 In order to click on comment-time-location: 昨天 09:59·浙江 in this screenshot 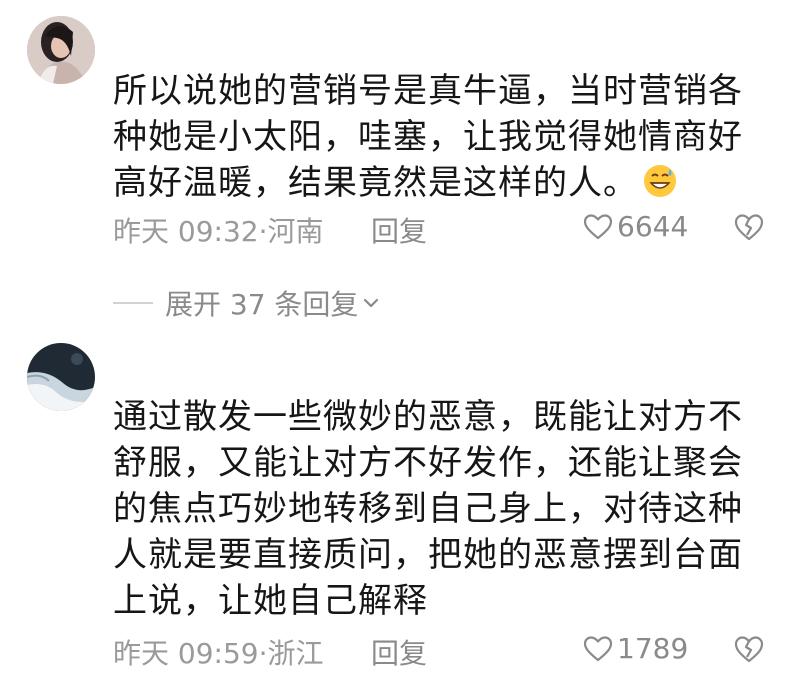, I will do `click(218, 653)`.